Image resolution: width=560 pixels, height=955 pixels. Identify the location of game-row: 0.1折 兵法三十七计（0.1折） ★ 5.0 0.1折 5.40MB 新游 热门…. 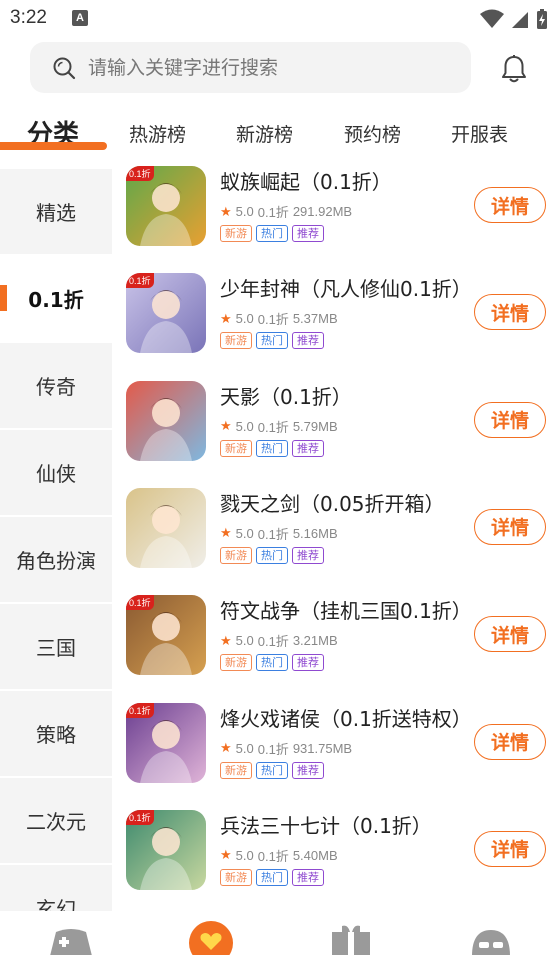
(336, 863).